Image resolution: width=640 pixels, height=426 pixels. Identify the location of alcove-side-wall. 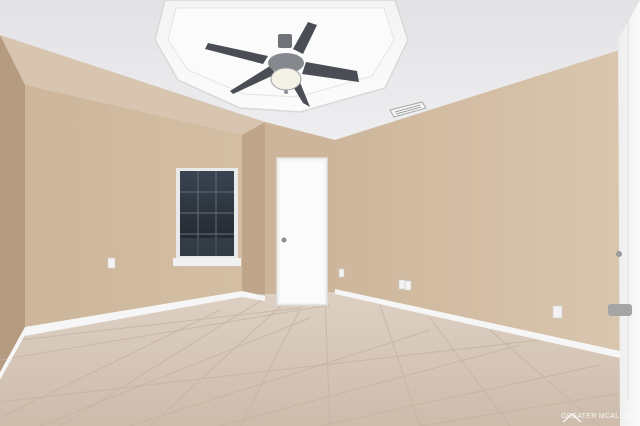
(253, 211).